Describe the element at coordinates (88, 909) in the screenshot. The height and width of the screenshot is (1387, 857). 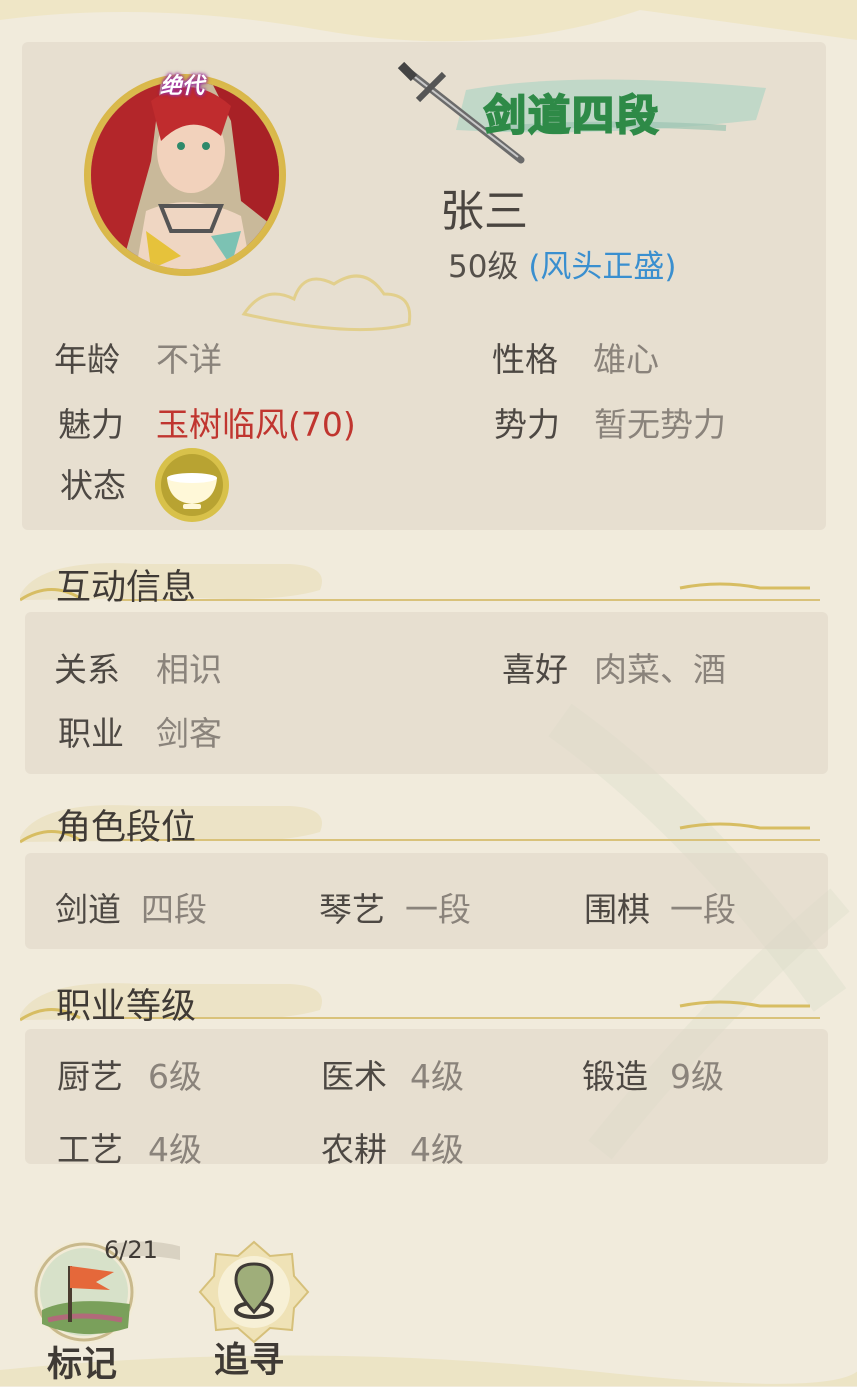
I see `rank-label-sword: 剑道` at that location.